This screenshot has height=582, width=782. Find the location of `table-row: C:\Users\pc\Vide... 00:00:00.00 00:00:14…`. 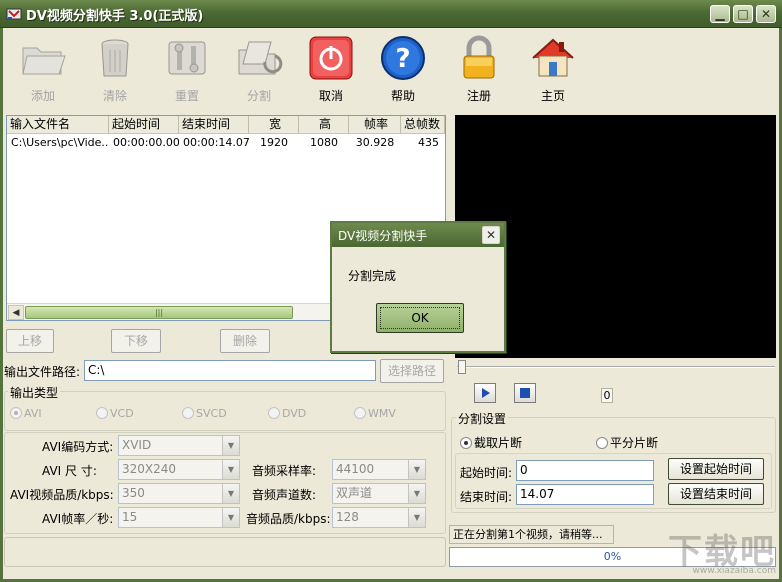

table-row: C:\Users\pc\Vide... 00:00:00.00 00:00:14… is located at coordinates (226, 142).